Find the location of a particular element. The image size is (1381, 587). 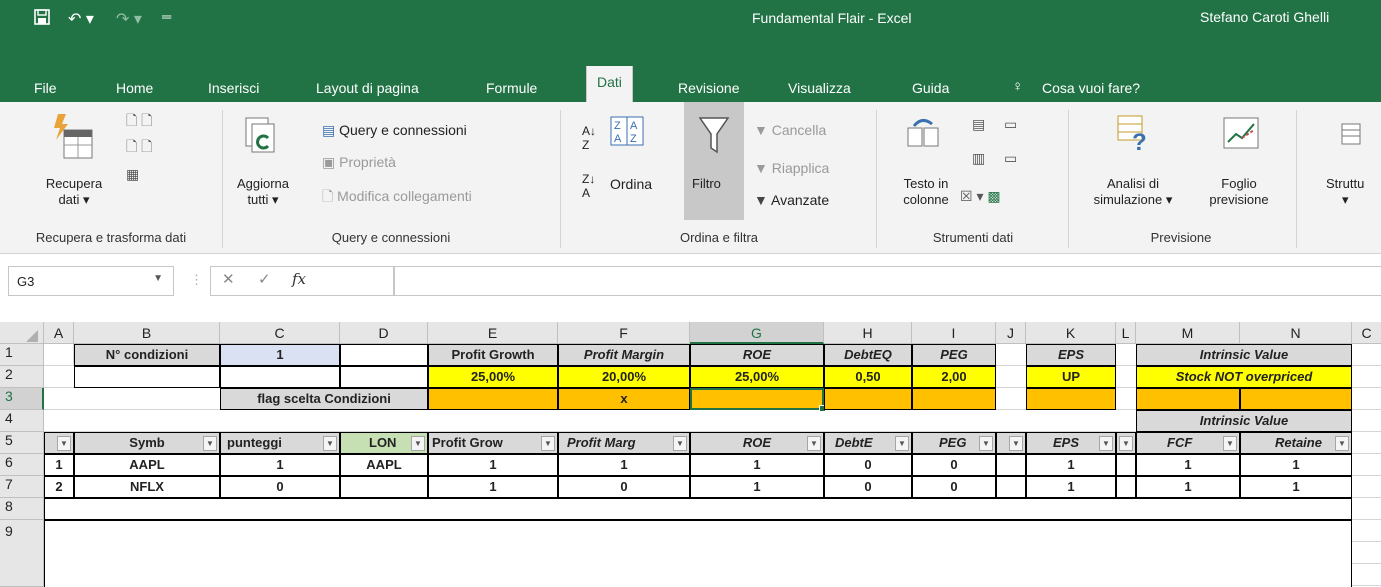

row-header-2: 2 is located at coordinates (22, 377).